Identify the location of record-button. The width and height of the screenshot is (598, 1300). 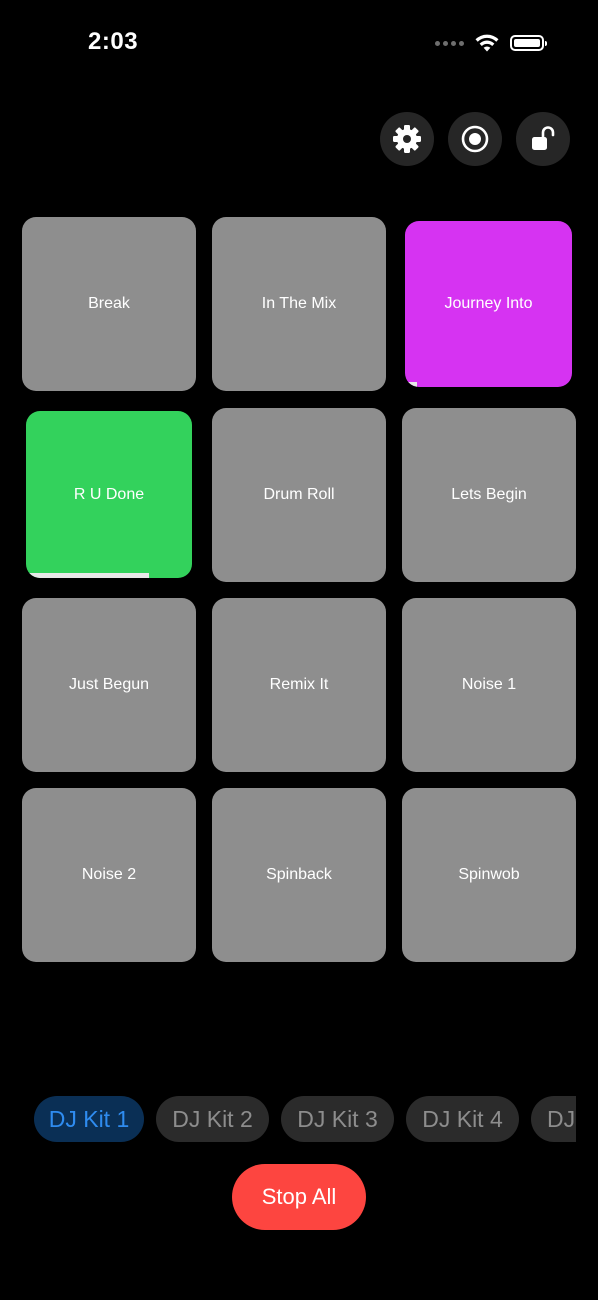
(475, 139).